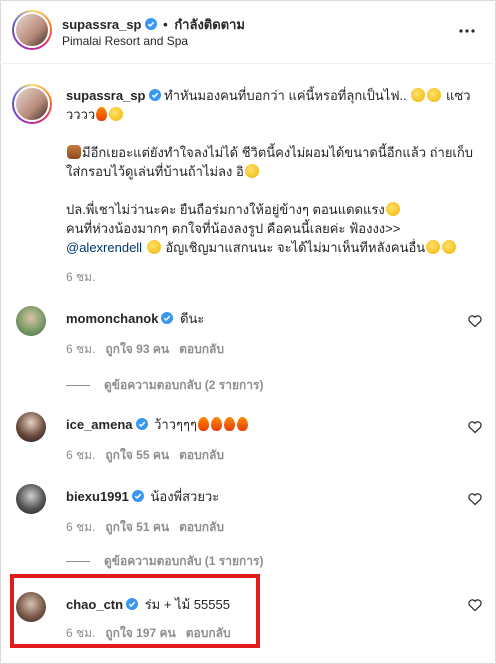 This screenshot has width=496, height=664. I want to click on header-username: supassra_sp, so click(102, 24).